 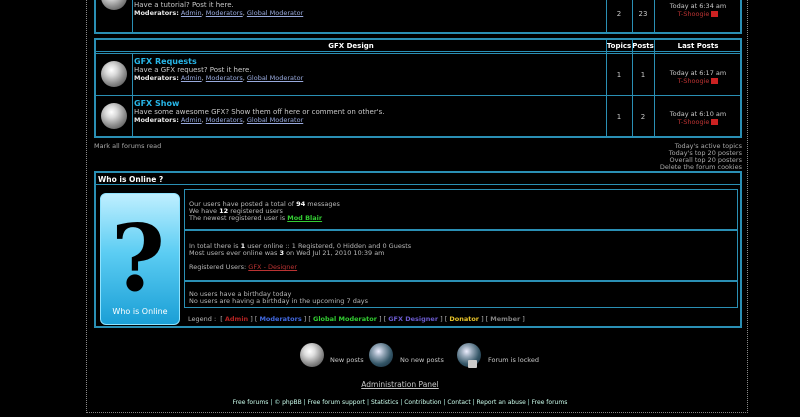 I want to click on question-mark-icon: ?, so click(x=138, y=258).